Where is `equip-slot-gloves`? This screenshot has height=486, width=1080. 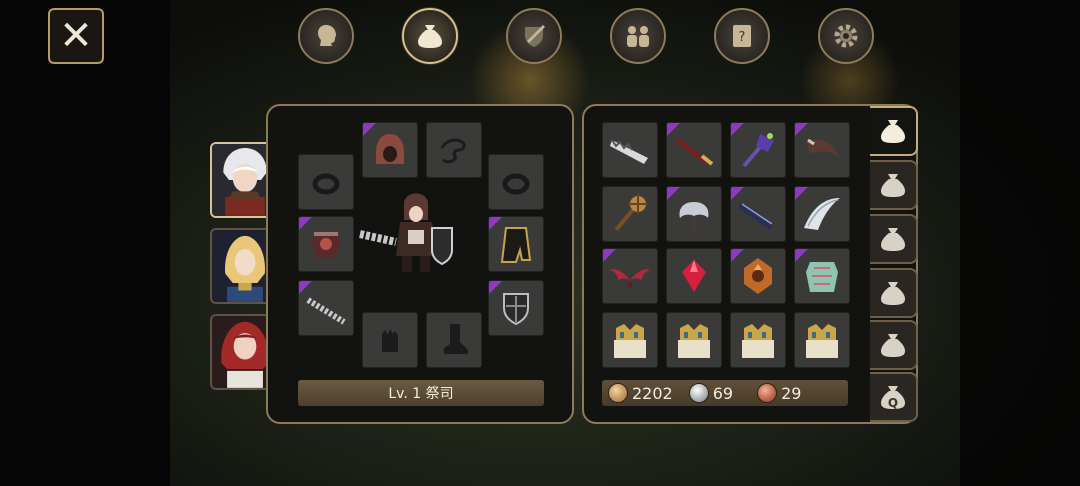 equip-slot-gloves is located at coordinates (390, 340).